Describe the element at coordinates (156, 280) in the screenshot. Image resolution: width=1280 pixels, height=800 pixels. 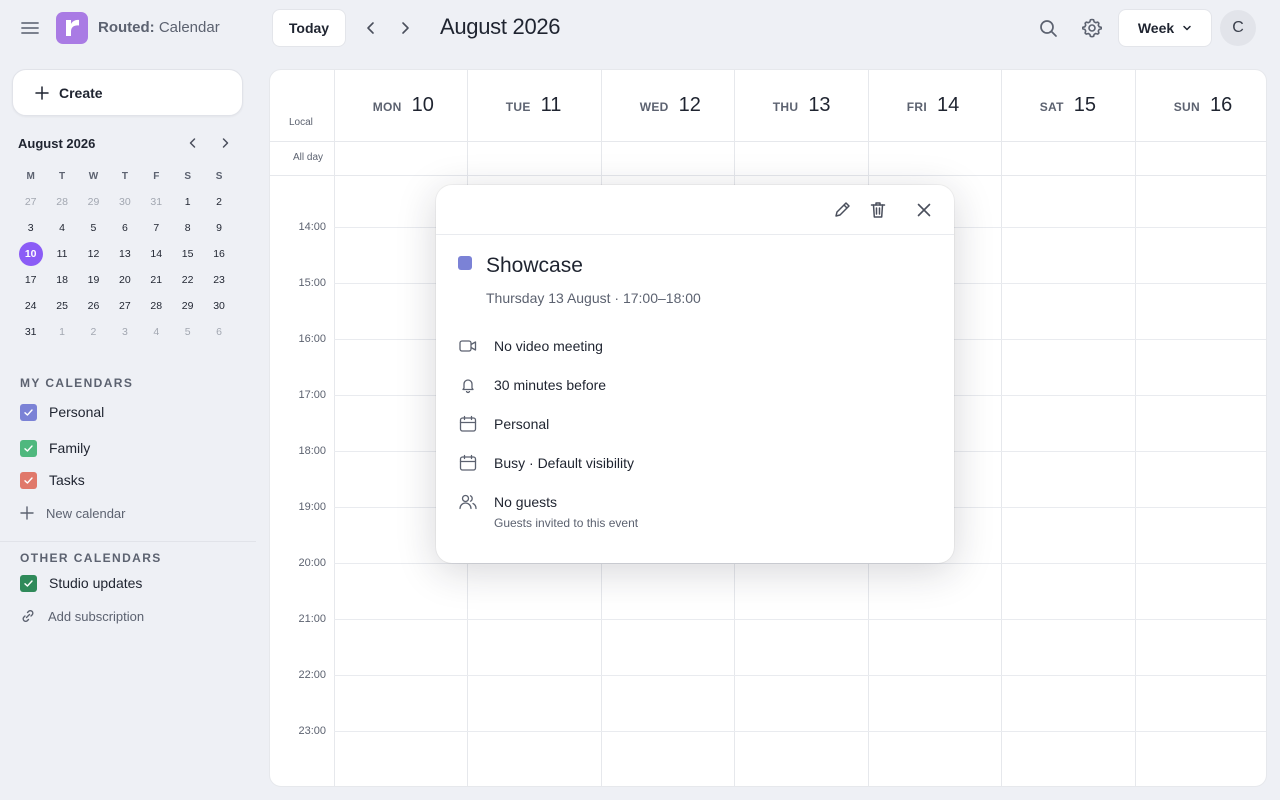
I see `mini-day: 21` at that location.